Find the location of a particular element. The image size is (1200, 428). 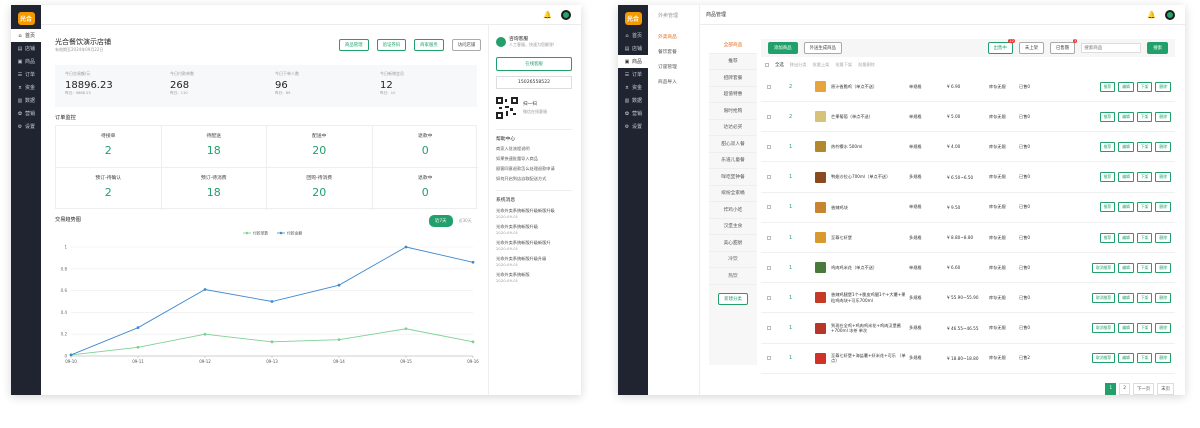

off-shelf-filter: 未上架 is located at coordinates (1031, 48).